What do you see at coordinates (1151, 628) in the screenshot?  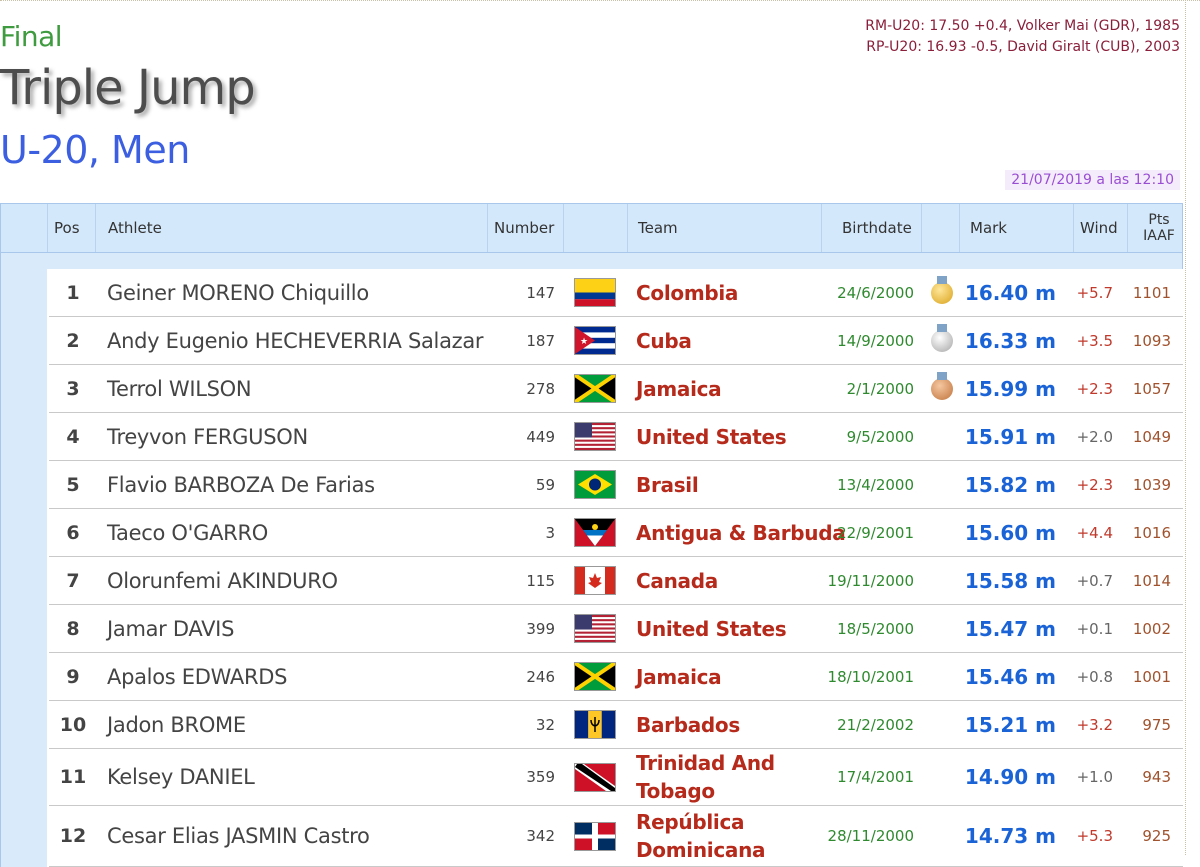 I see `iaaf-points: 1002` at bounding box center [1151, 628].